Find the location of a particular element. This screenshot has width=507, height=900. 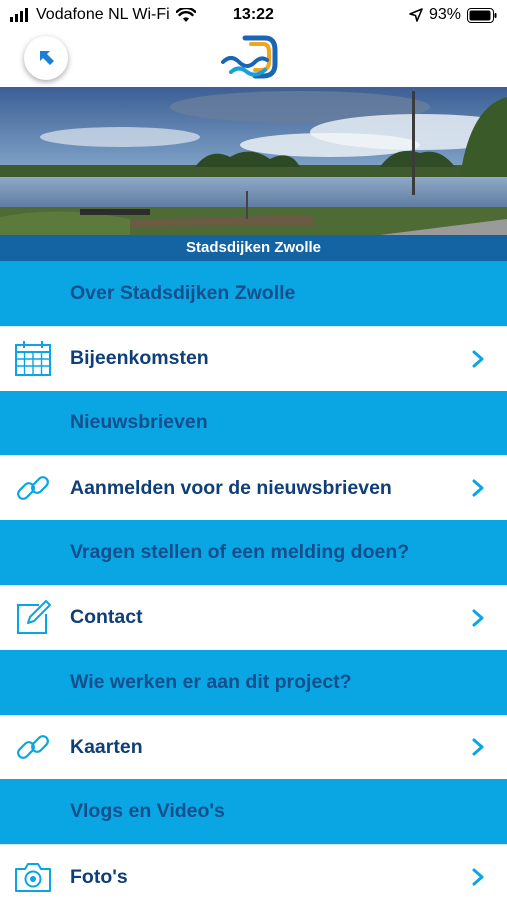

menu-item-vlogs-videos: Vlogs en Video's is located at coordinates (253, 812).